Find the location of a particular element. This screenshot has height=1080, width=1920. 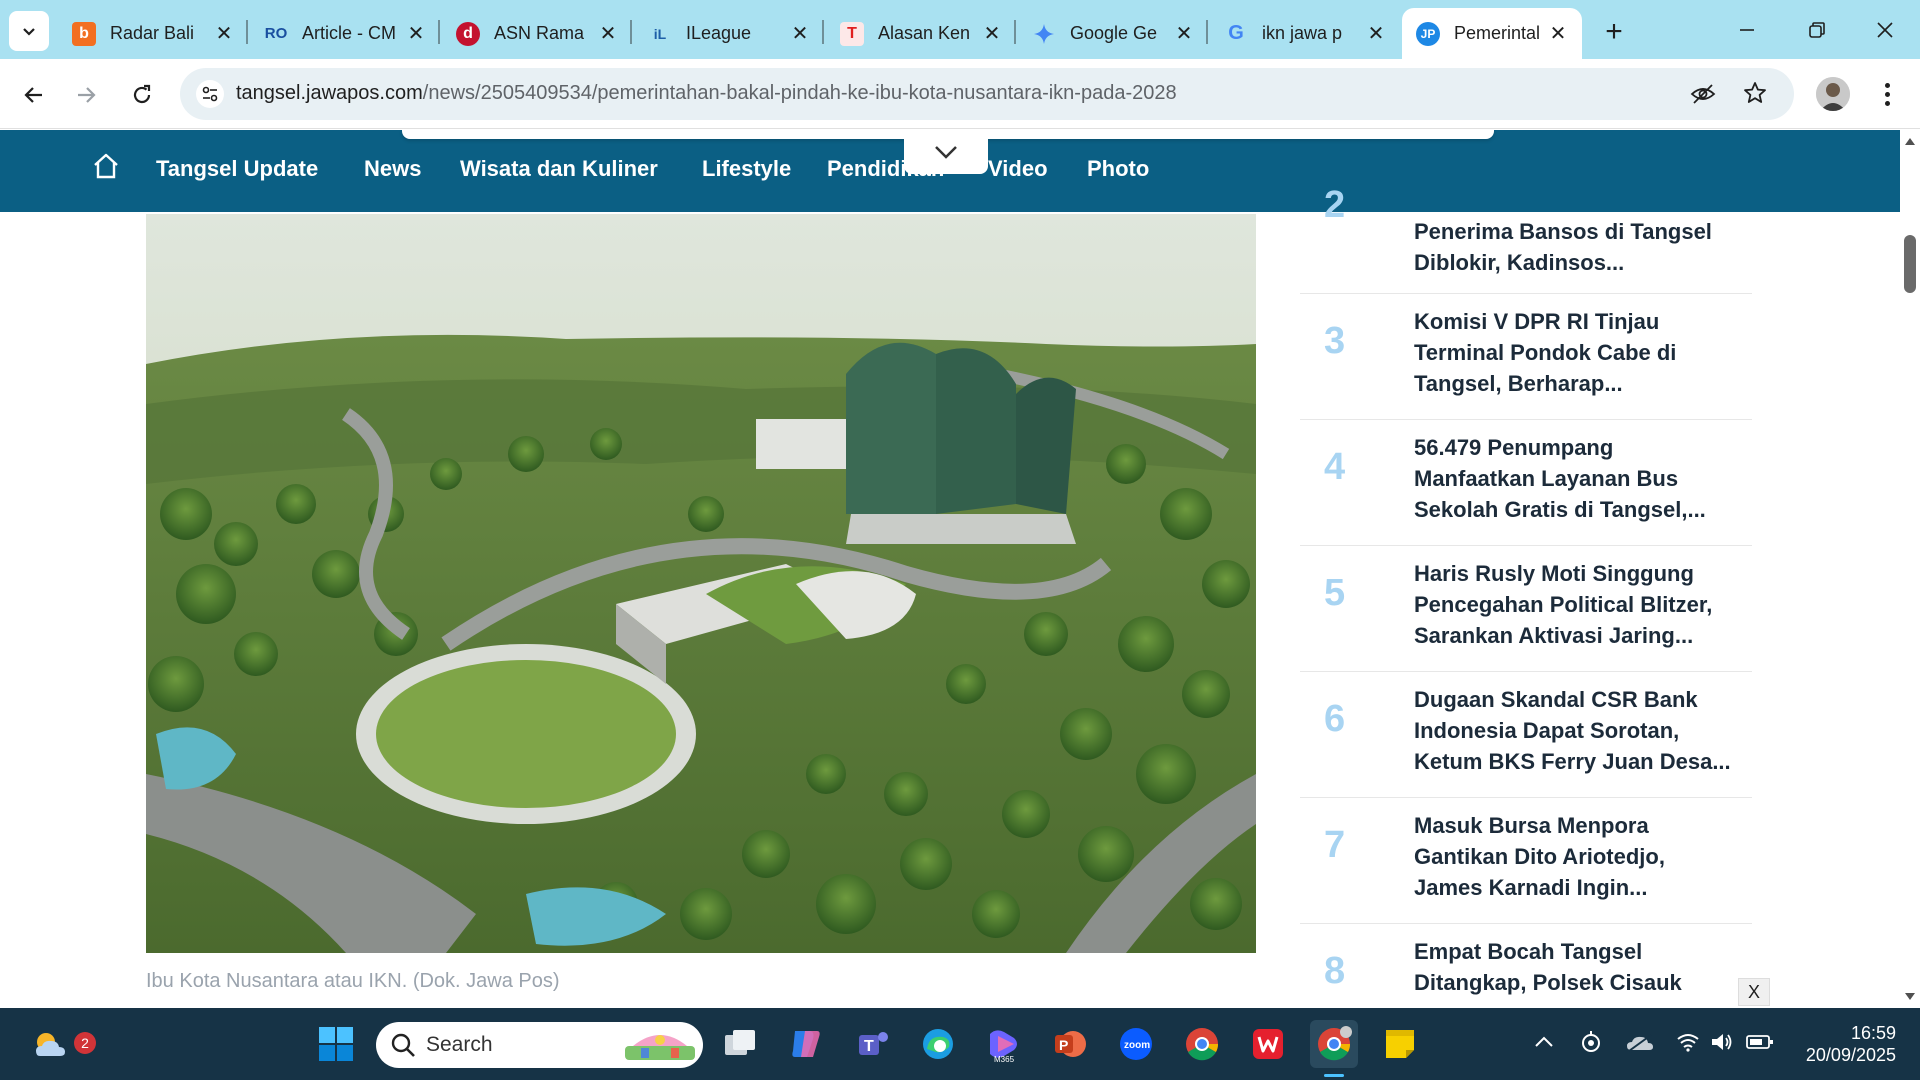

teams-icon: T is located at coordinates (873, 1043).